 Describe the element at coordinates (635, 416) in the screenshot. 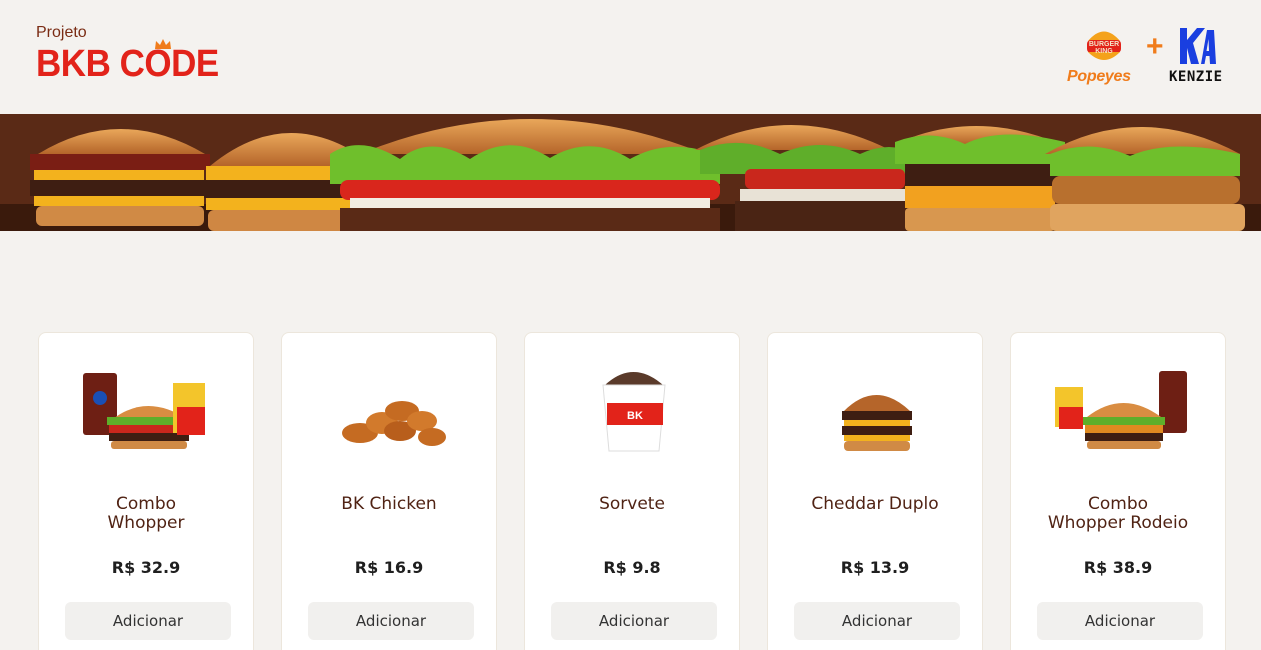

I see `svg-text: BK` at that location.